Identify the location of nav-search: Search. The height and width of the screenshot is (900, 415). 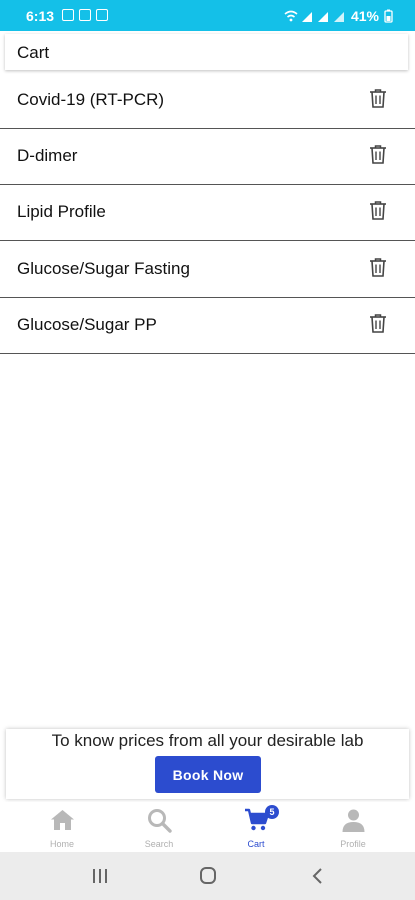
(159, 827).